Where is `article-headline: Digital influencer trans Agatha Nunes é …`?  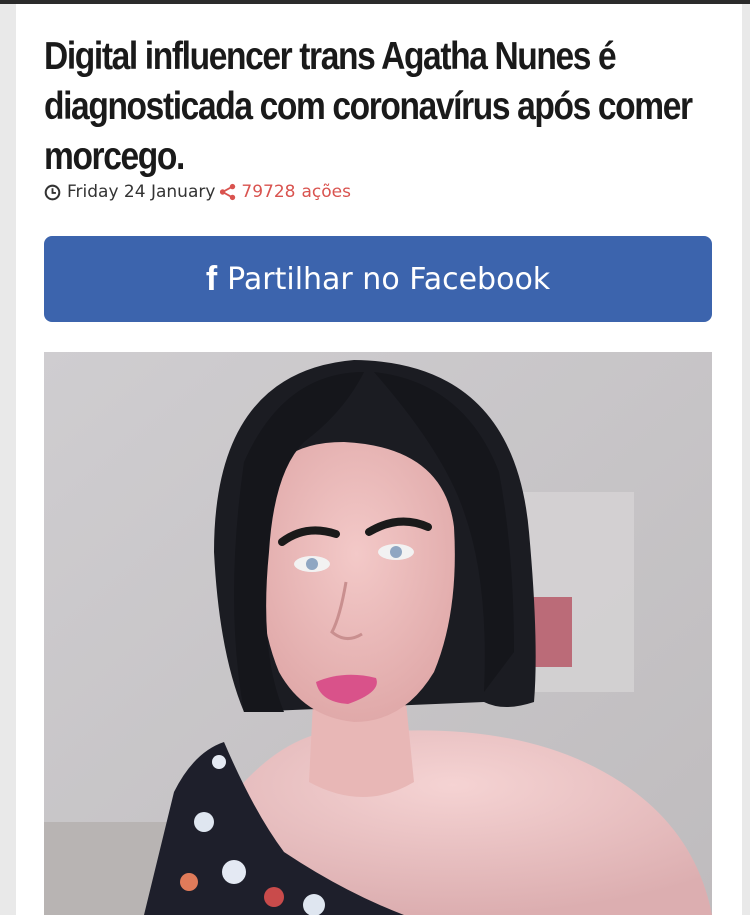 article-headline: Digital influencer trans Agatha Nunes é … is located at coordinates (368, 106).